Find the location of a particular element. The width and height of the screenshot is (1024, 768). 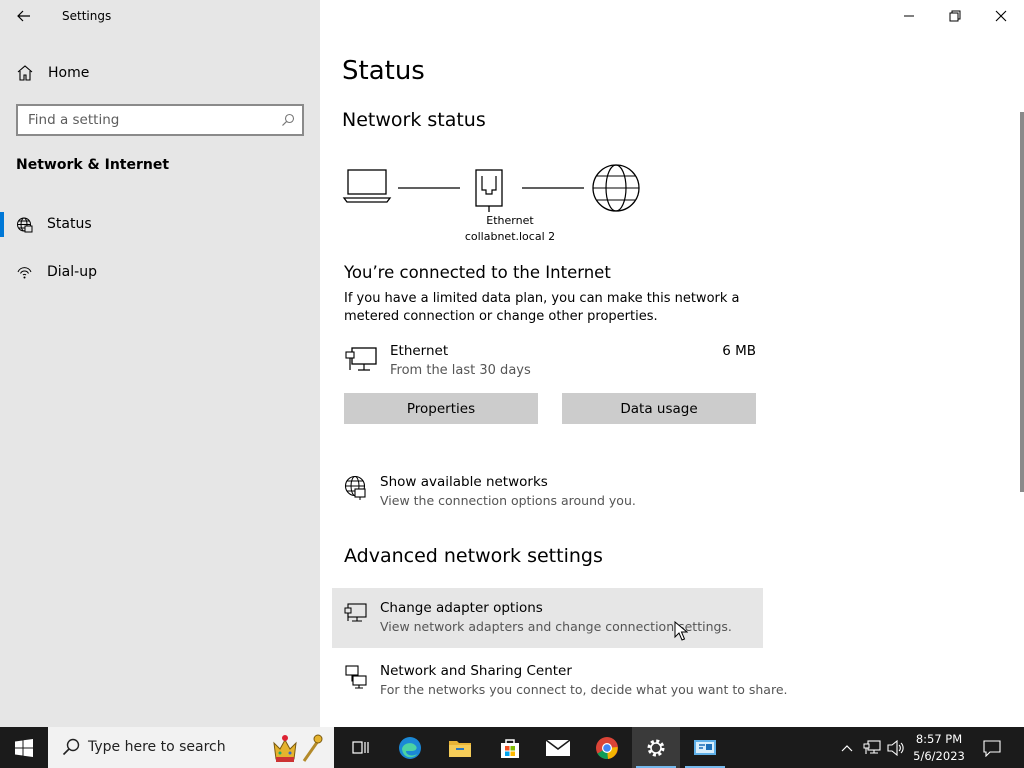

start-button is located at coordinates (24, 747).